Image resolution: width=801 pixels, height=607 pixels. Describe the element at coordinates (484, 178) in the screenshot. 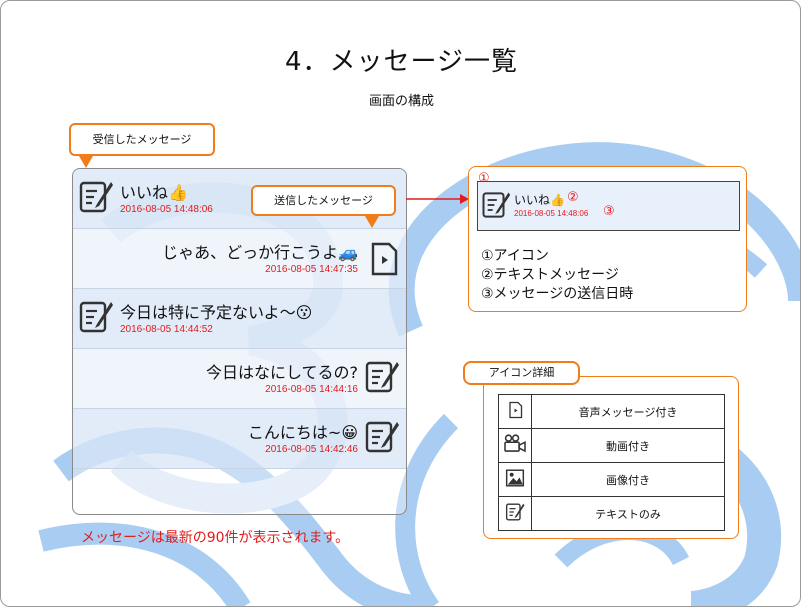

I see `marker-1: ①` at that location.